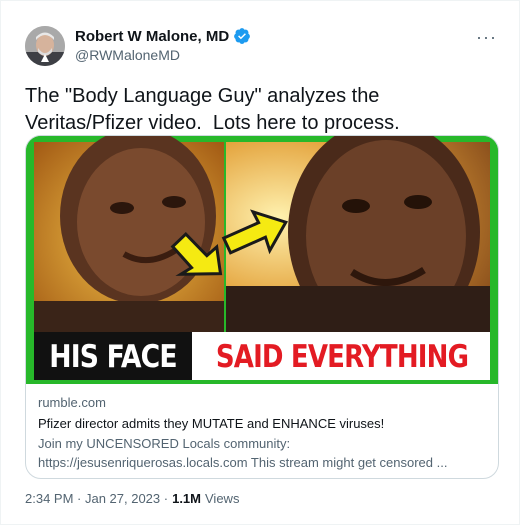  What do you see at coordinates (127, 55) in the screenshot?
I see `author-handle: @RWMaloneMD` at bounding box center [127, 55].